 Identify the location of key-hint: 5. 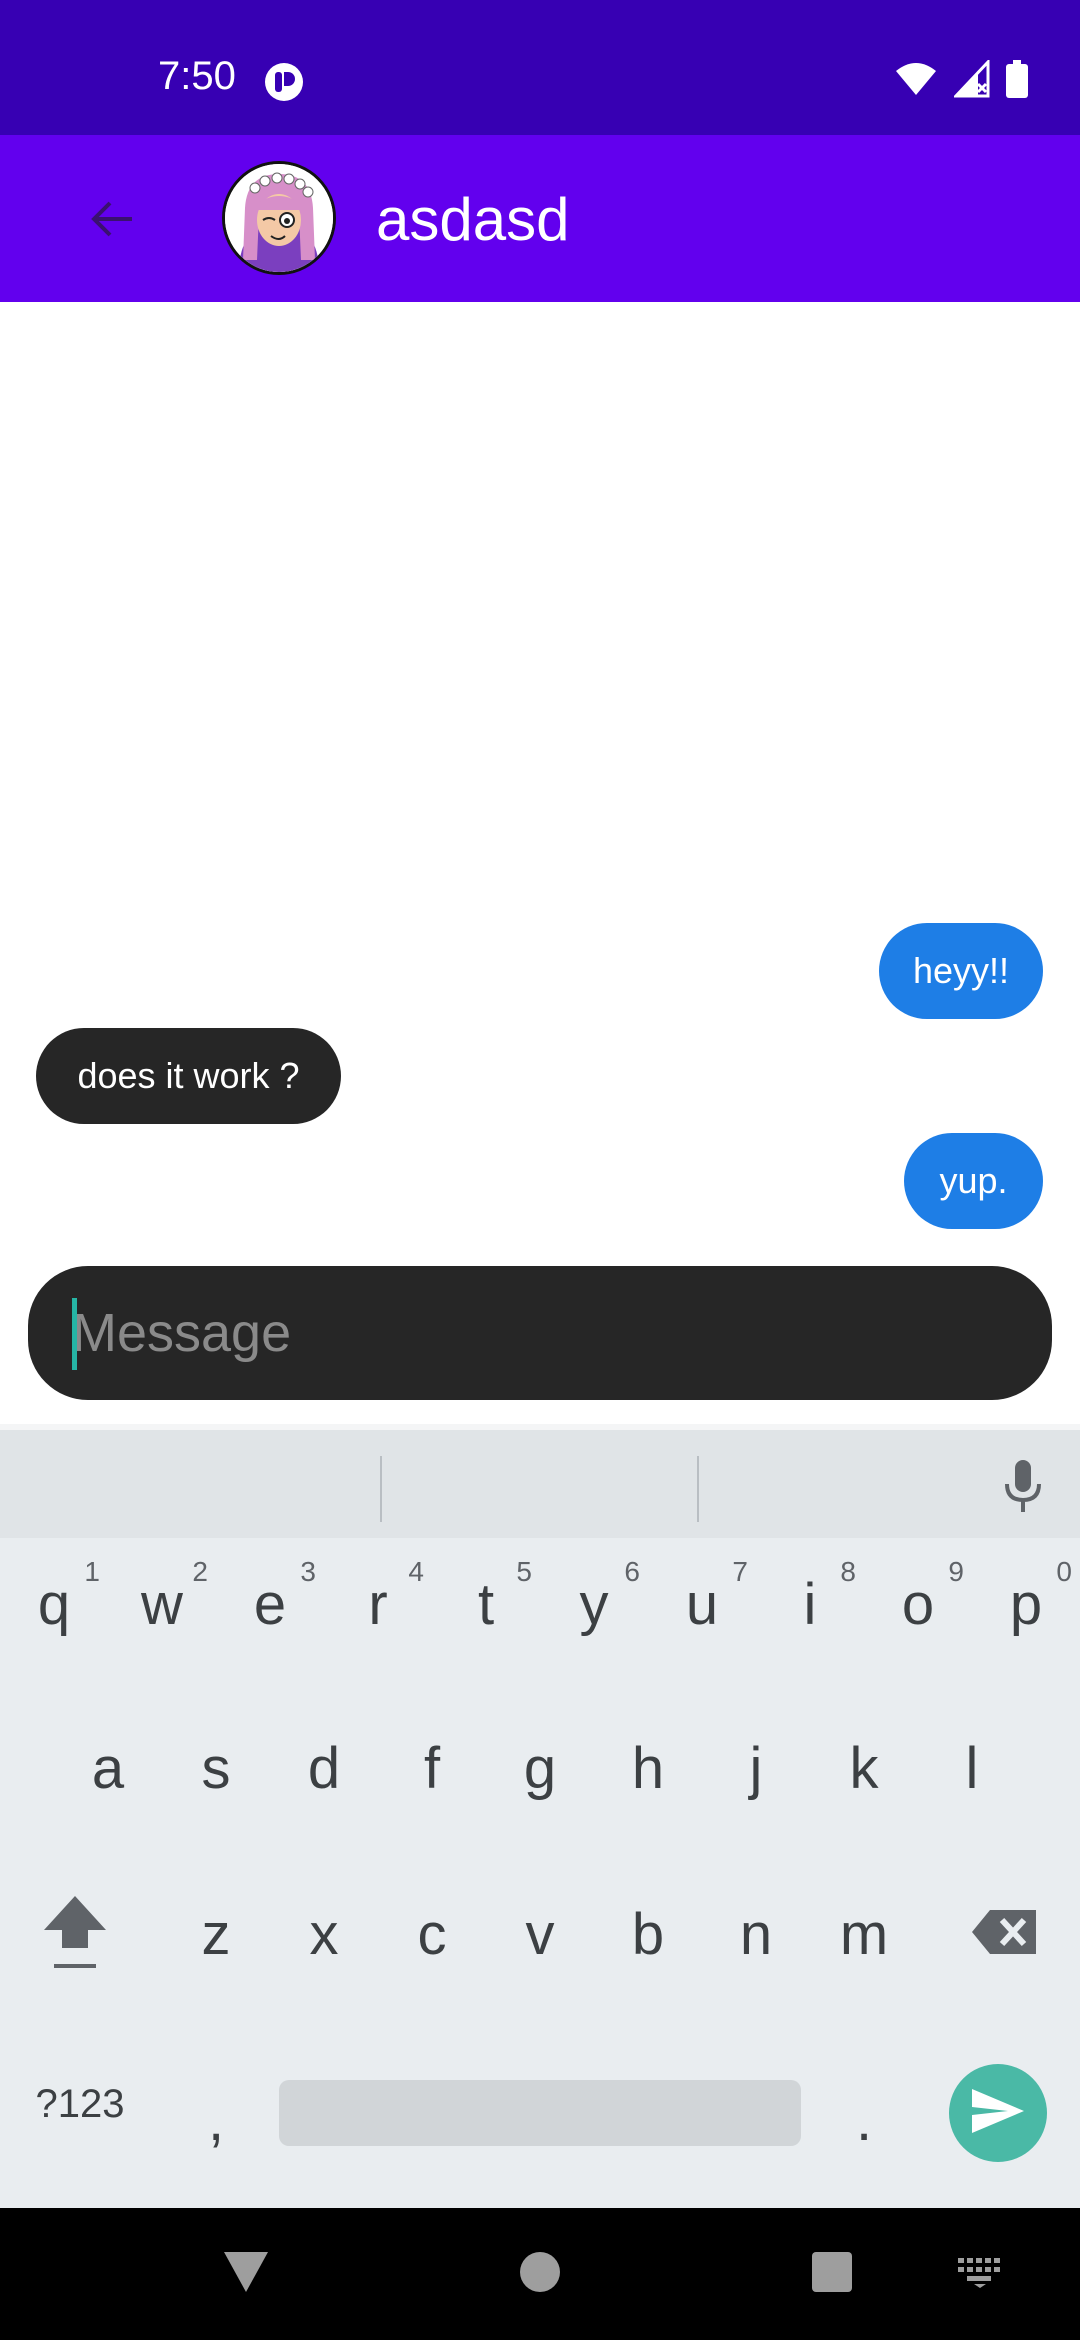
(524, 1571).